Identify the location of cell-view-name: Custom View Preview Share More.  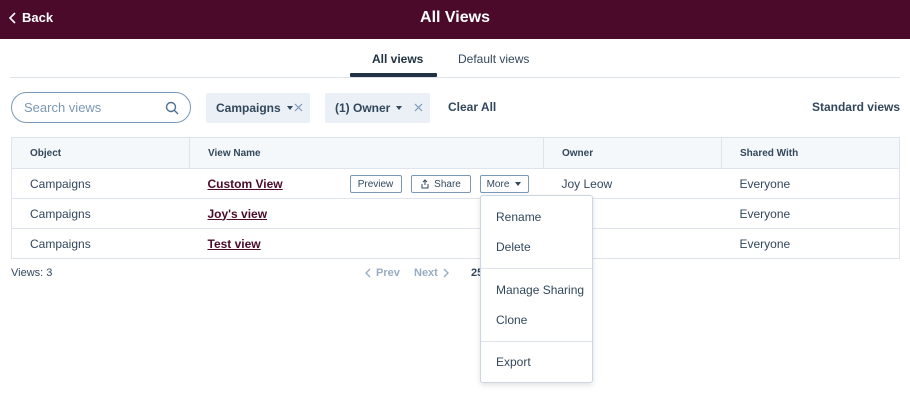
(366, 183).